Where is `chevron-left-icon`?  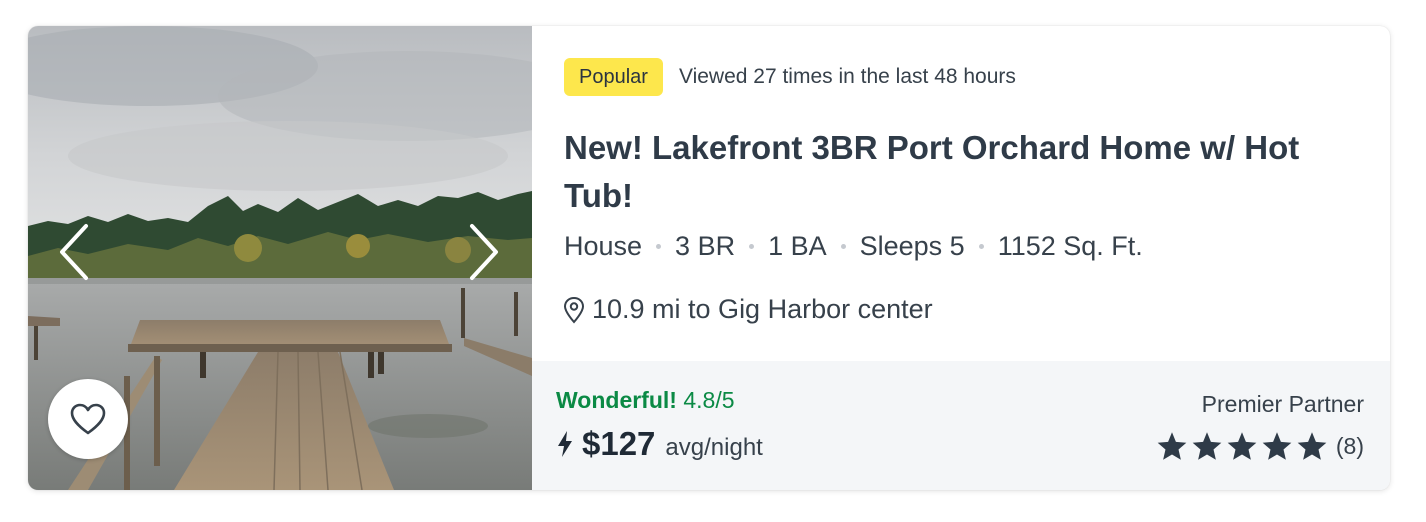
chevron-left-icon is located at coordinates (74, 252).